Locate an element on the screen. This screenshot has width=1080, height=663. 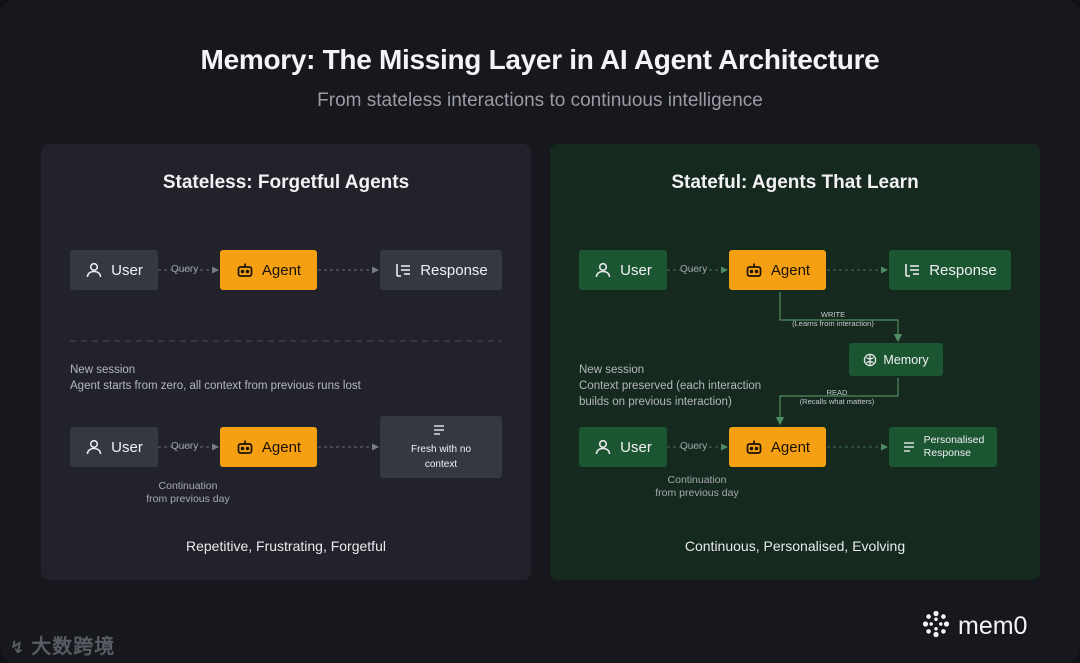
stateless-continuation-label: Continuation from previous day is located at coordinates (188, 493).